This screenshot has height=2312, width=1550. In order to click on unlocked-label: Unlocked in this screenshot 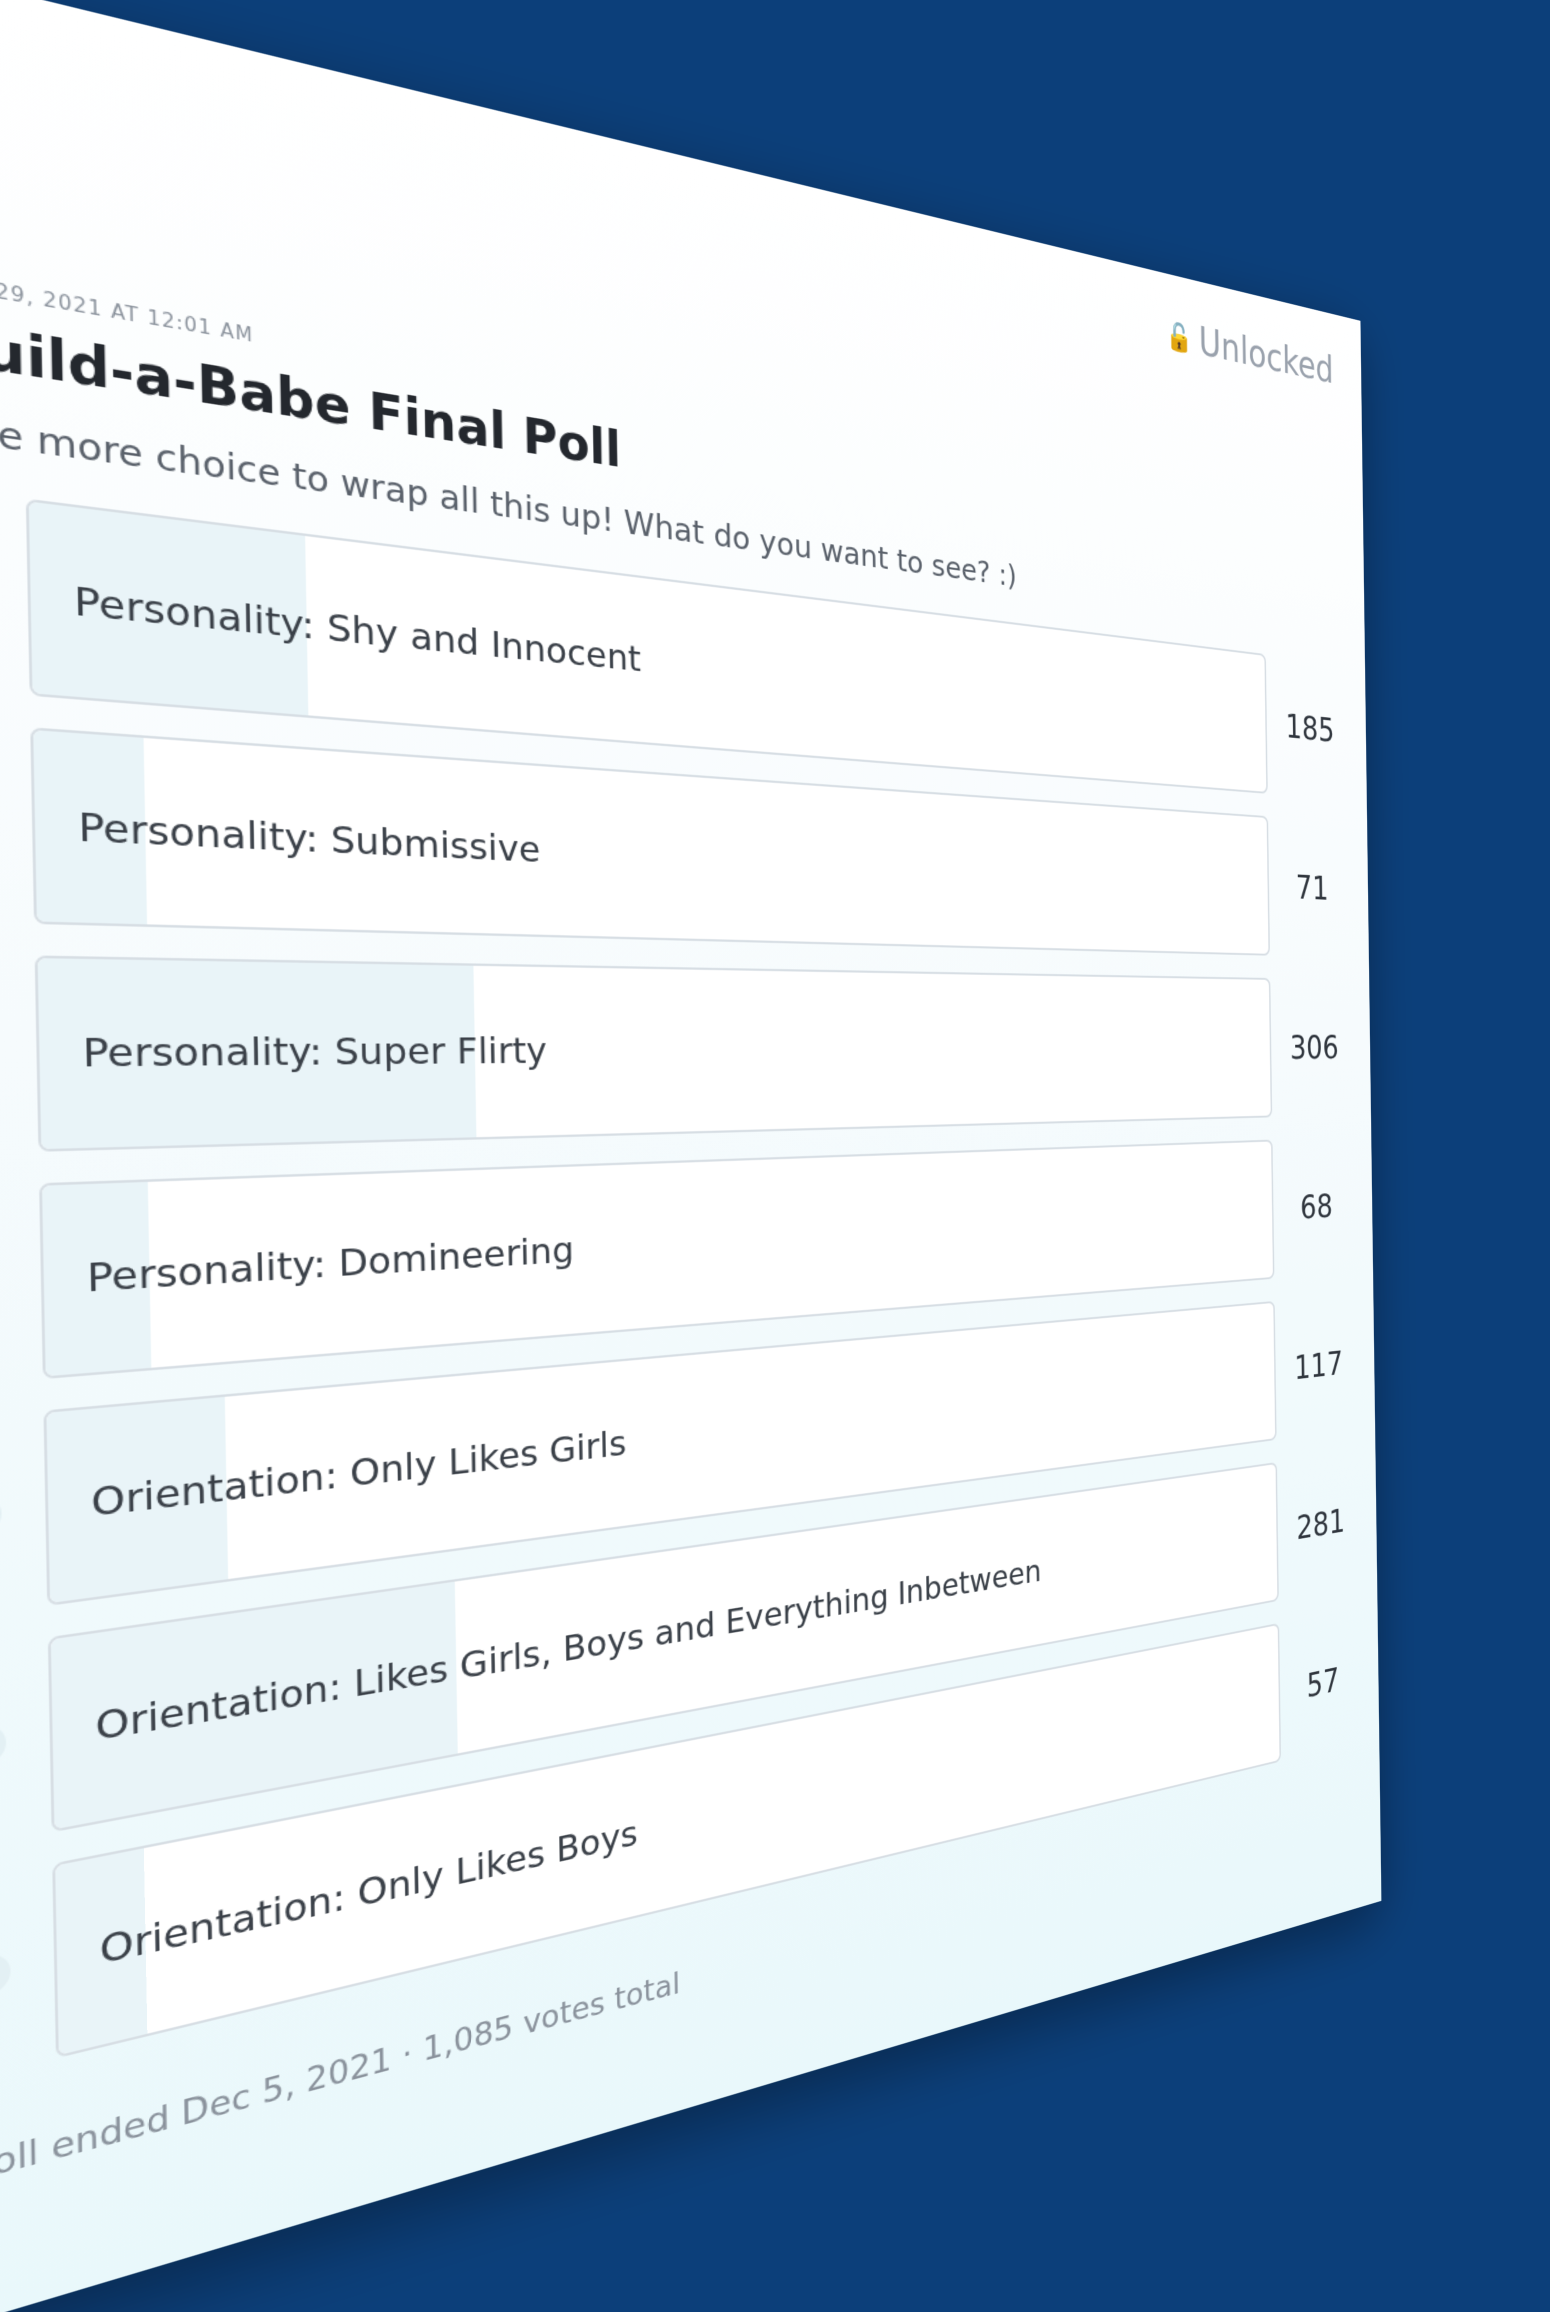, I will do `click(1266, 355)`.